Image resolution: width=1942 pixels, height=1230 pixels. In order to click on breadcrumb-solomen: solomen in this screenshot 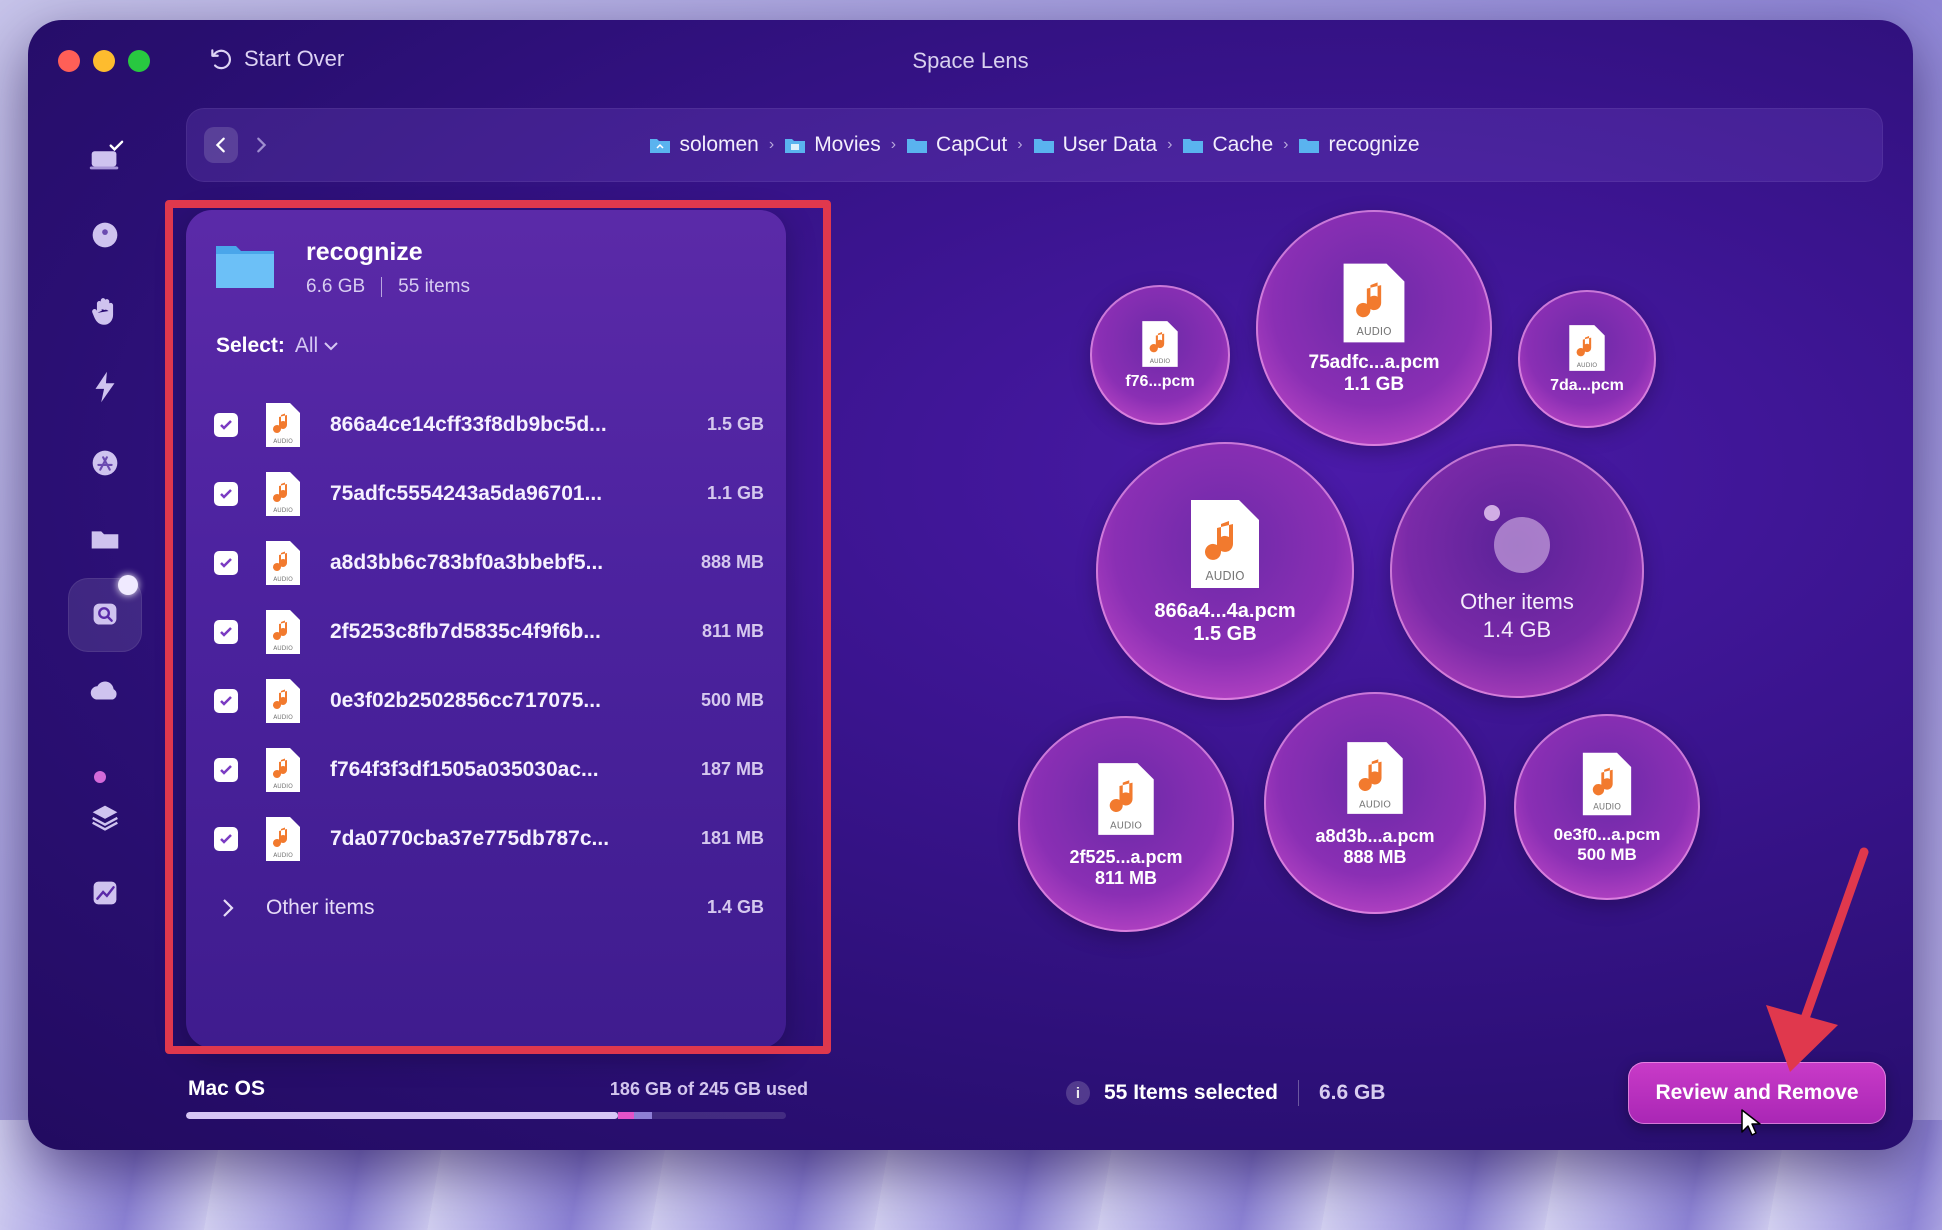, I will do `click(704, 145)`.